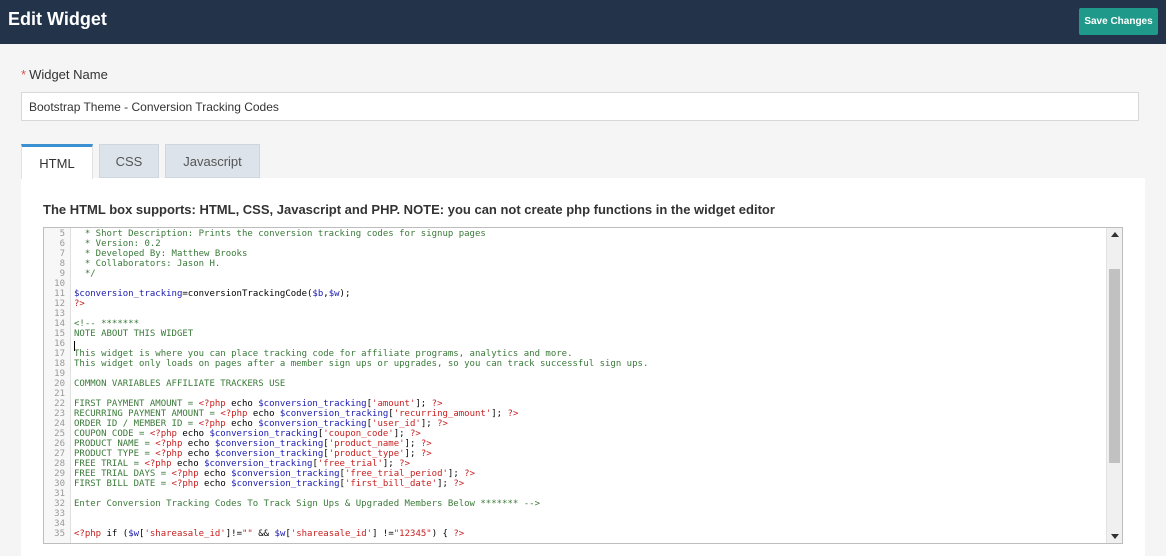 Image resolution: width=1166 pixels, height=556 pixels. I want to click on code-token: if (, so click(115, 534).